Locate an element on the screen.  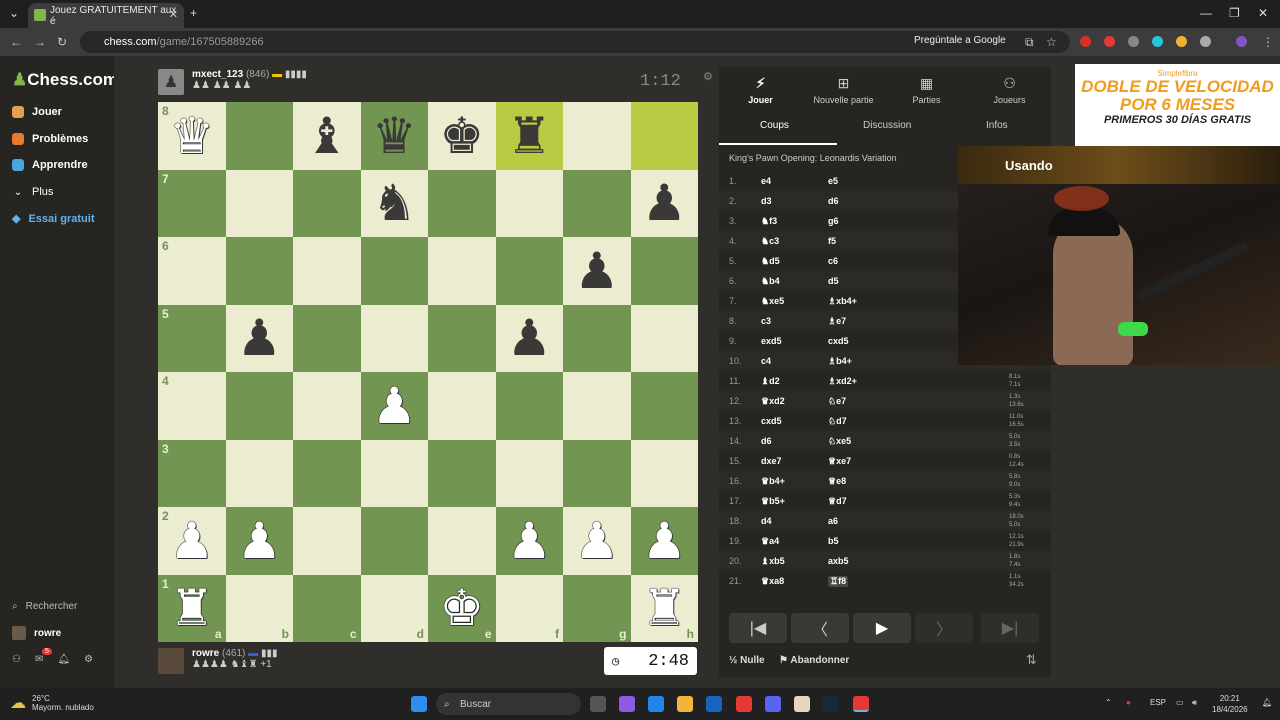
black-move: e5 is located at coordinates (833, 181).